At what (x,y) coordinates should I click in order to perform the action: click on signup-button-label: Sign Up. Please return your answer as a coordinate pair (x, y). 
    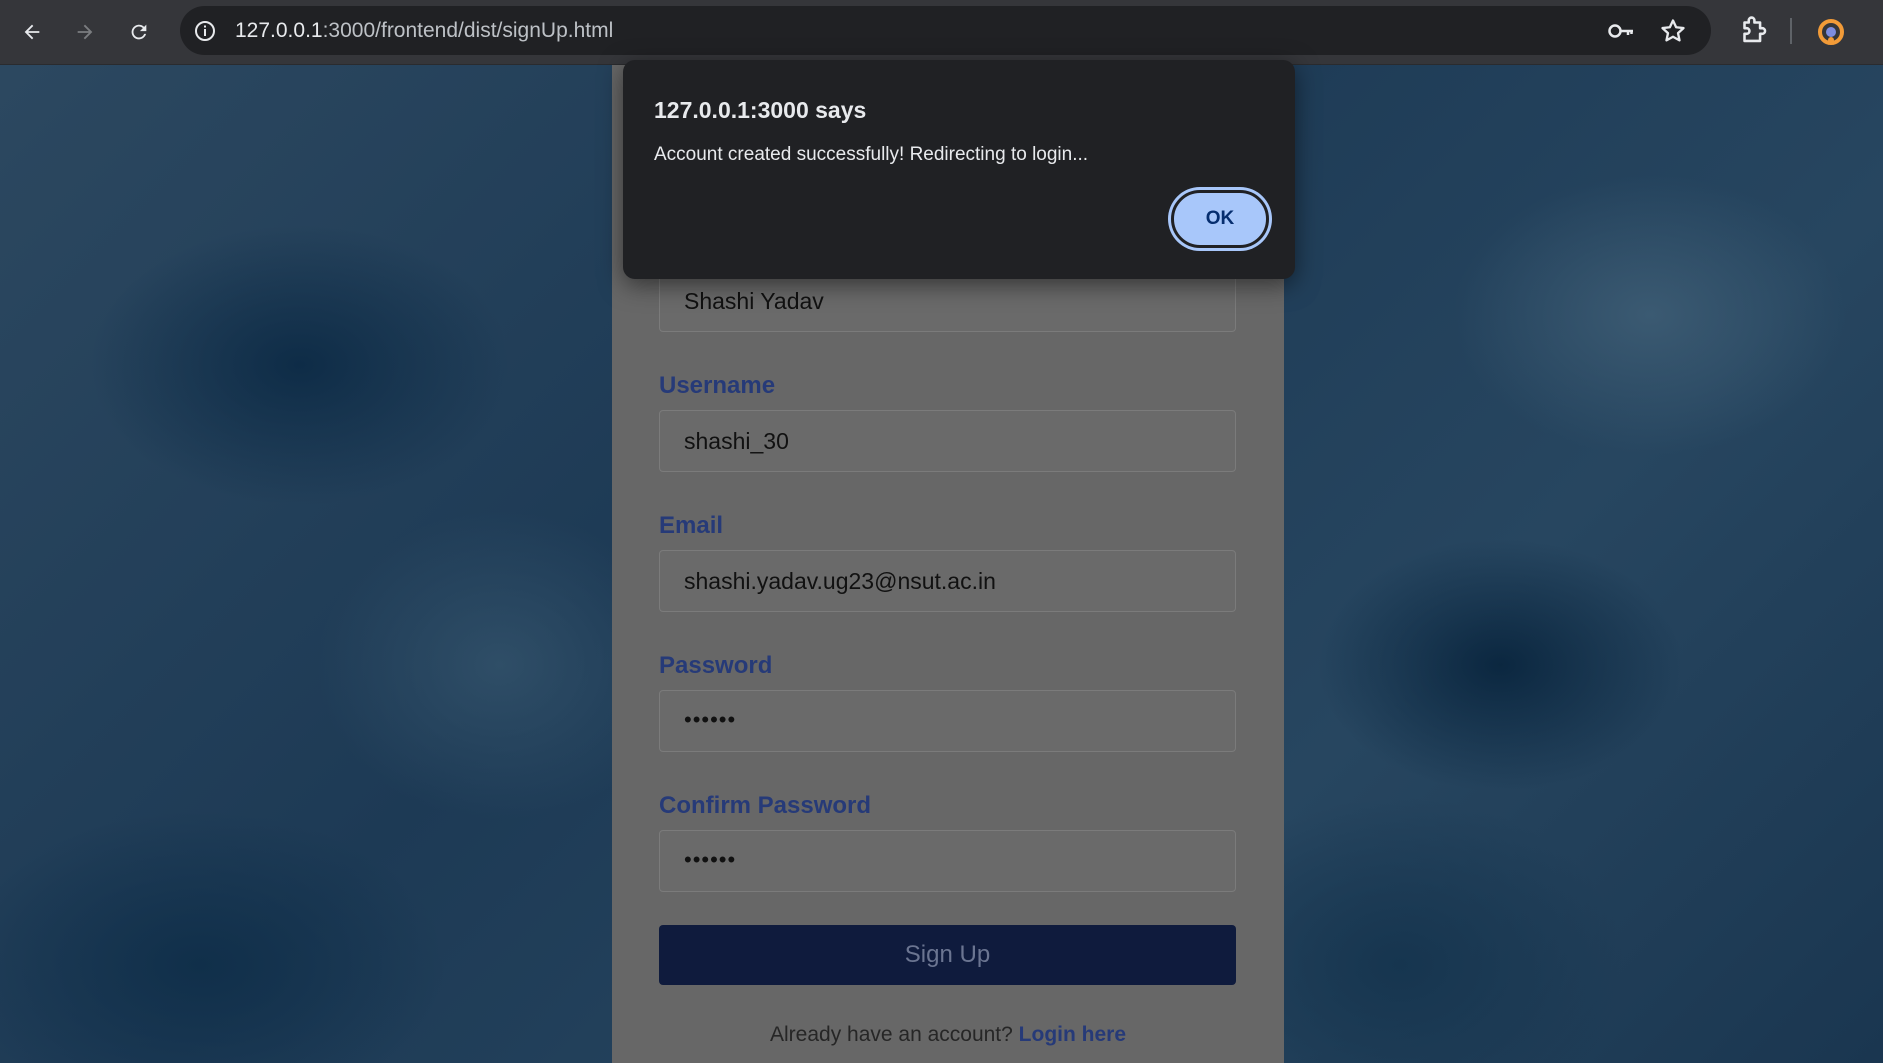
    Looking at the image, I should click on (947, 954).